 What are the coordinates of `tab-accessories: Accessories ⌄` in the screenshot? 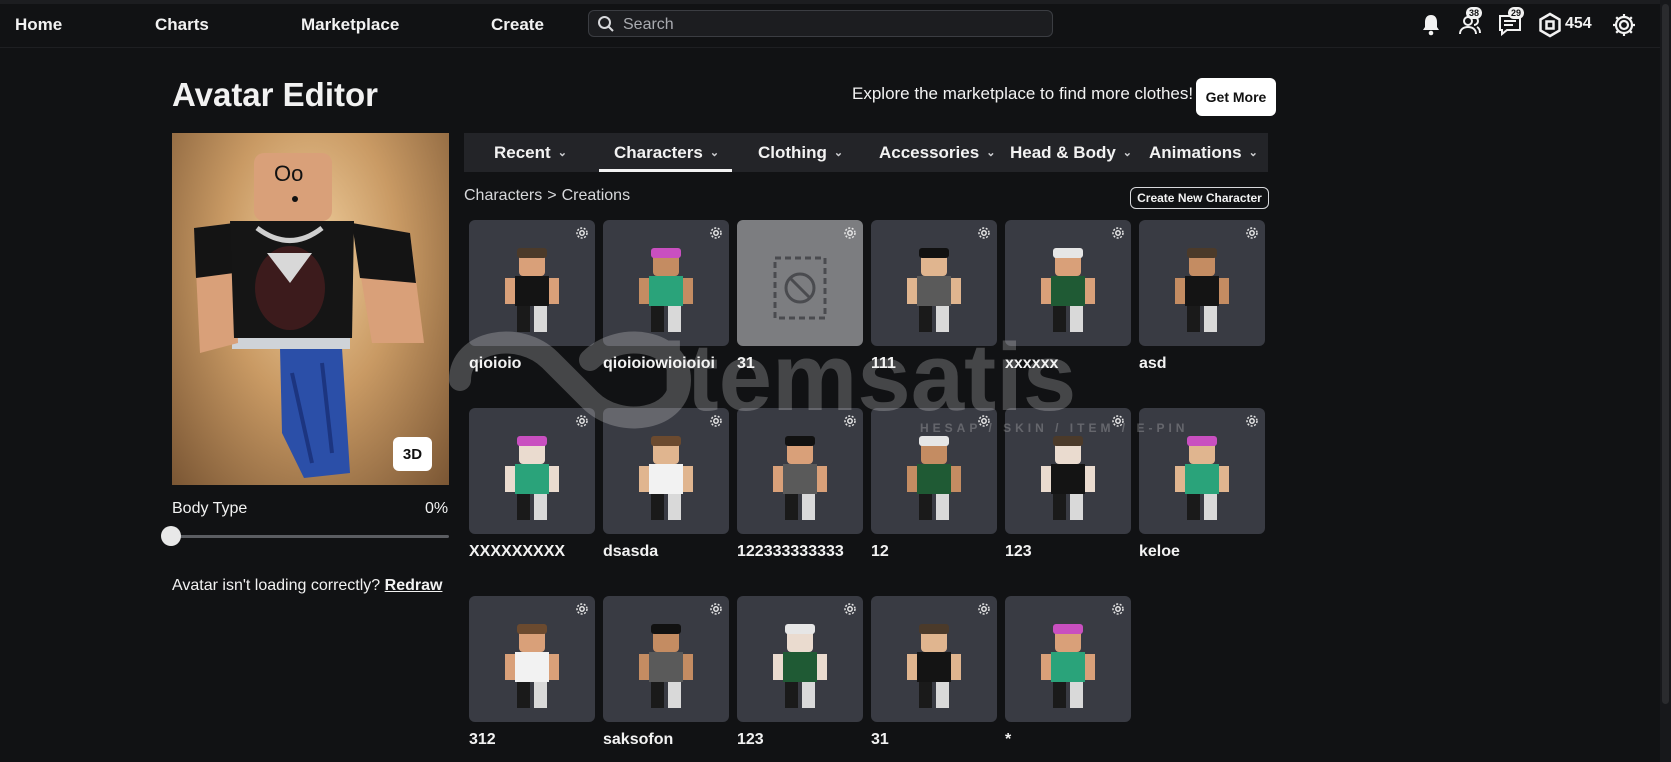 It's located at (937, 152).